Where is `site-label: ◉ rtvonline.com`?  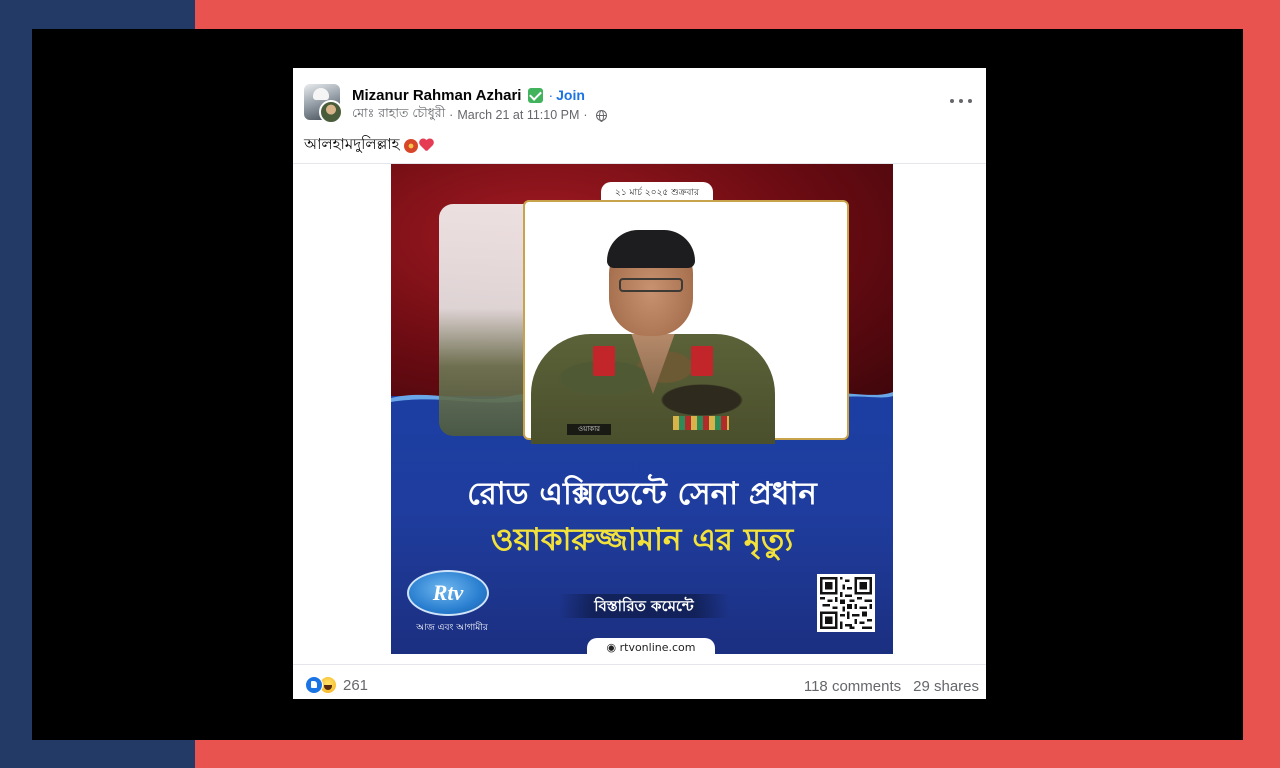 site-label: ◉ rtvonline.com is located at coordinates (651, 646).